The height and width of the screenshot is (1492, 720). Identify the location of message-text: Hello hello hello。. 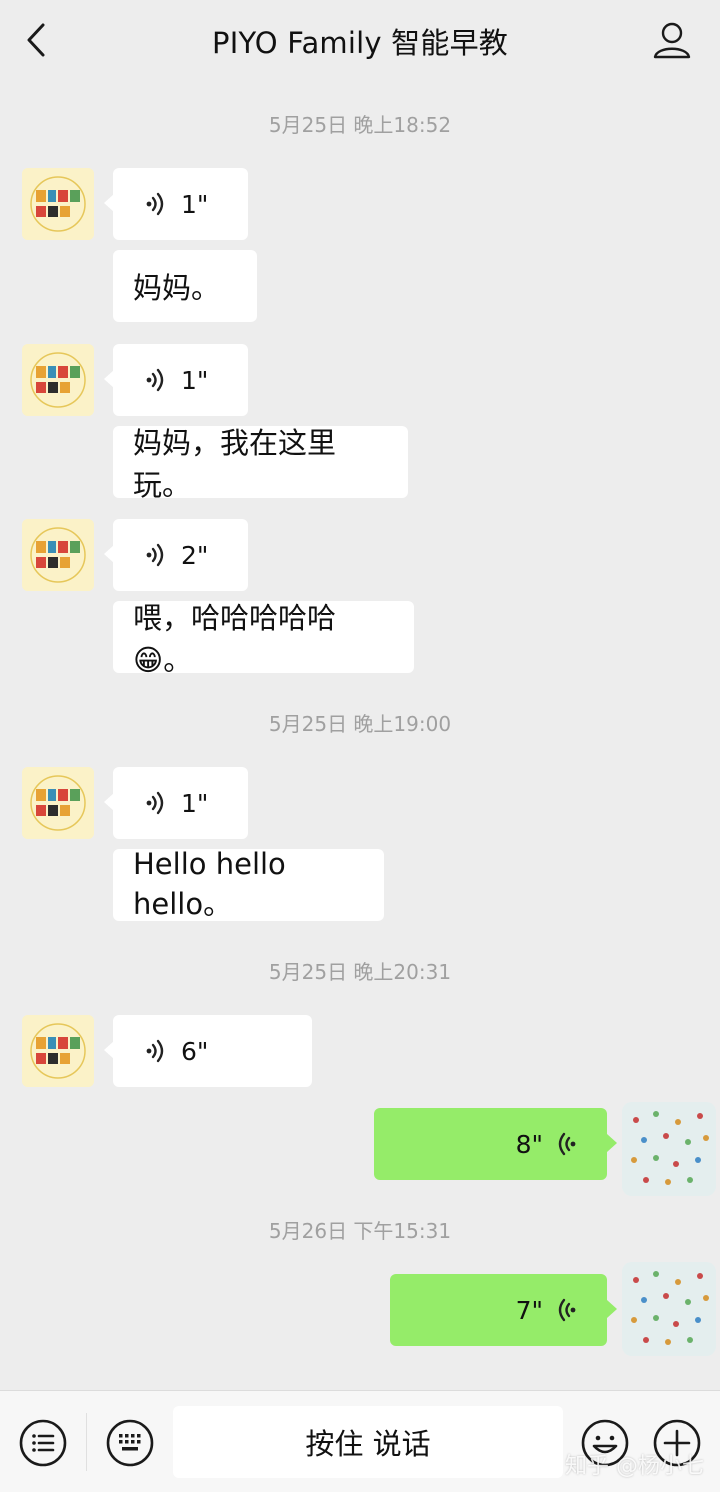
(209, 884).